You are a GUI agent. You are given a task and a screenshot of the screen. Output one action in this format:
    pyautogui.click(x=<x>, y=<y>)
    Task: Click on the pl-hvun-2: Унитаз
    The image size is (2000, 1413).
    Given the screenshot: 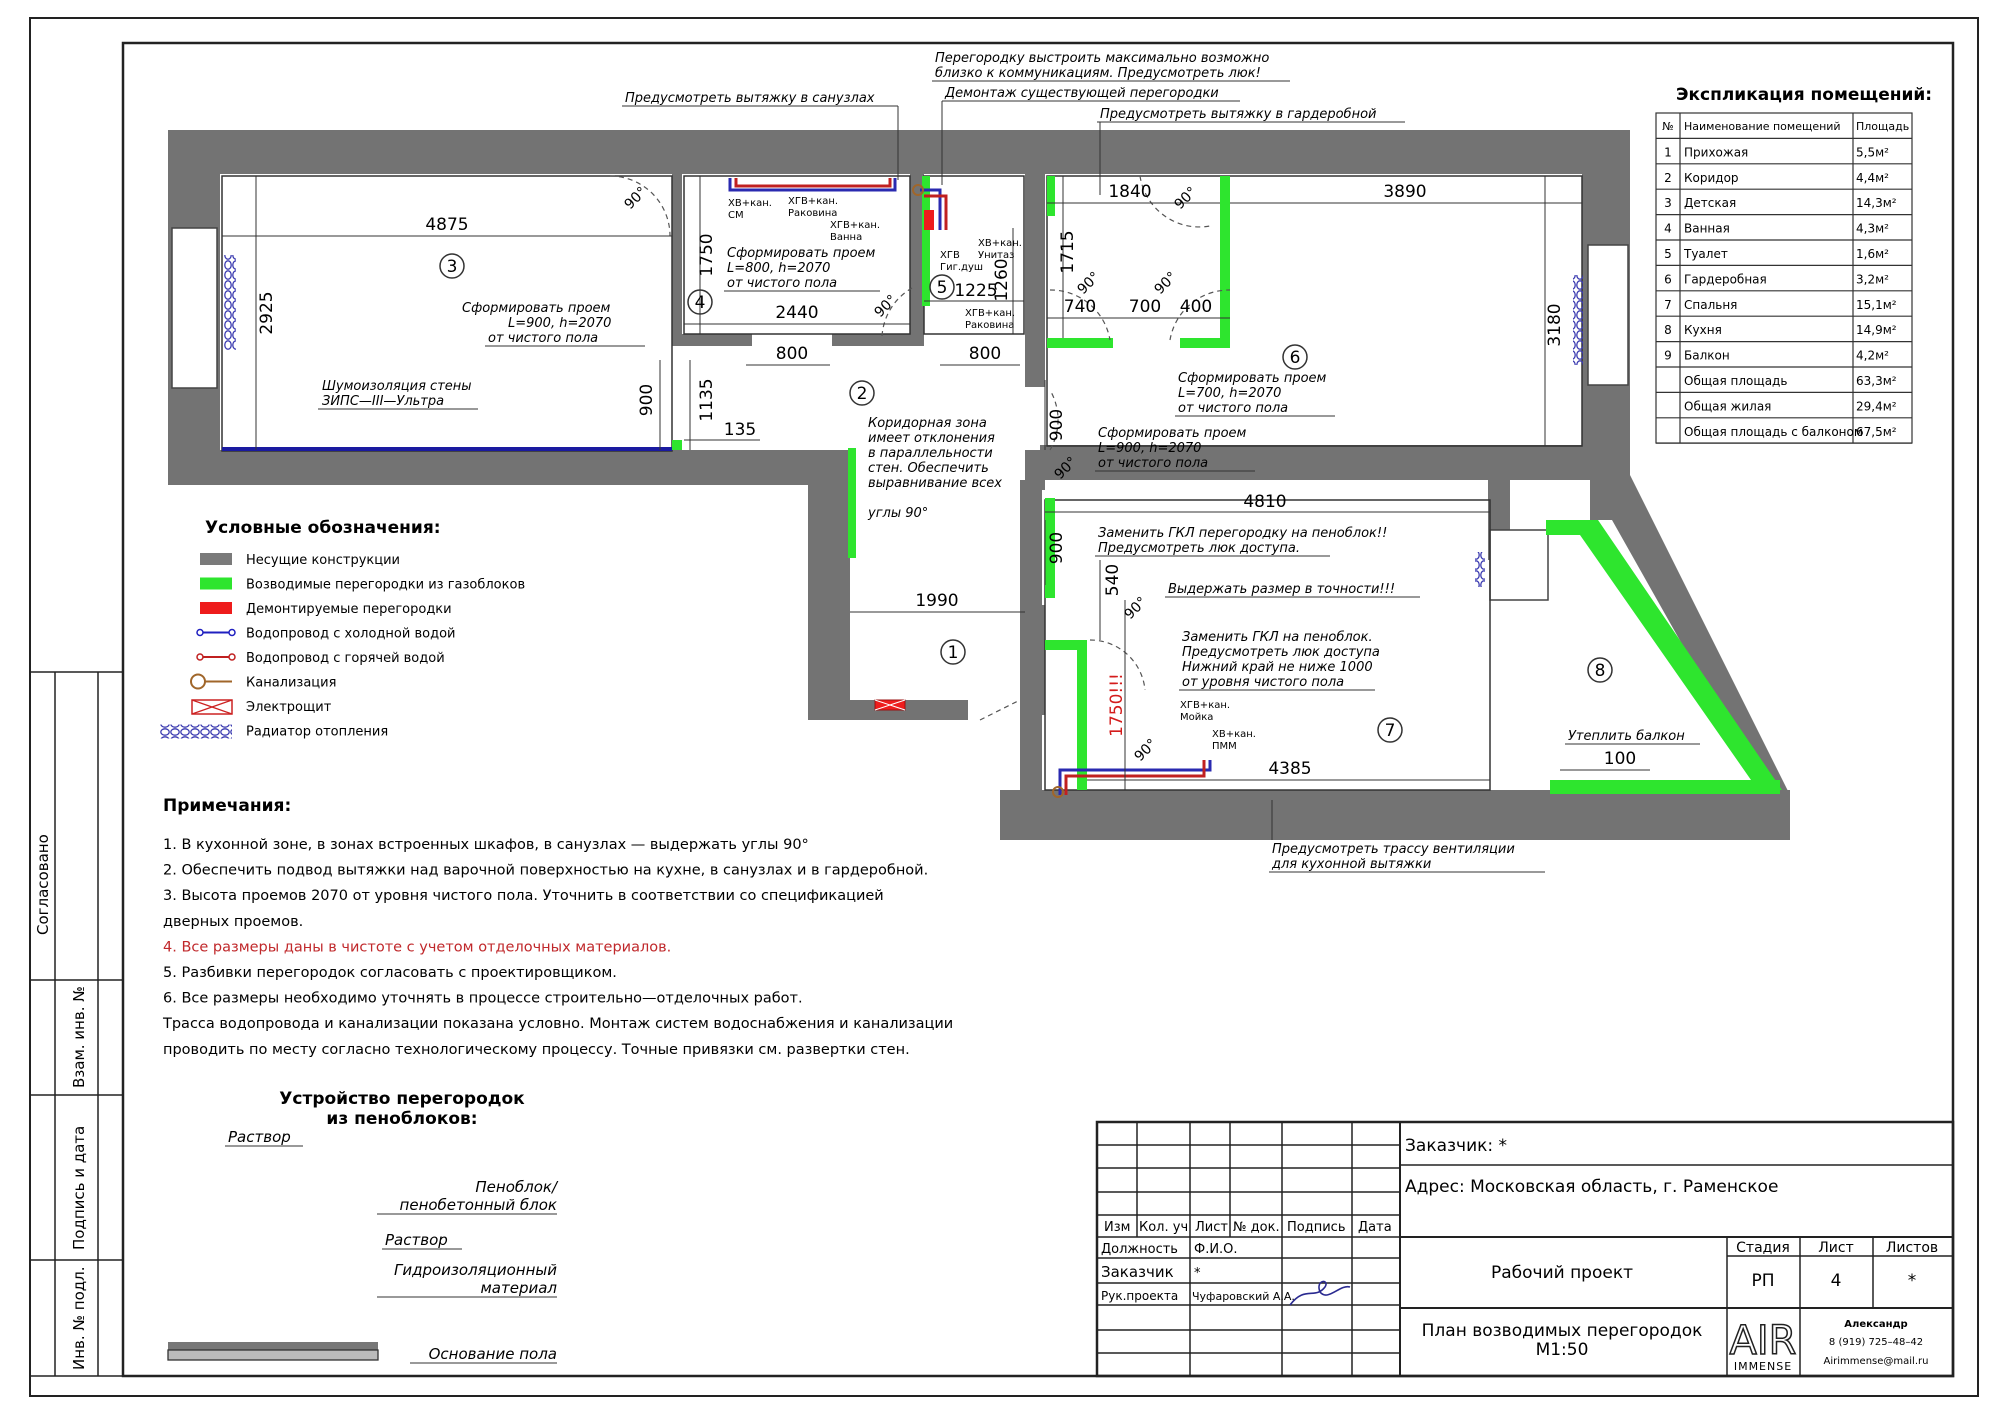 What is the action you would take?
    pyautogui.click(x=996, y=255)
    